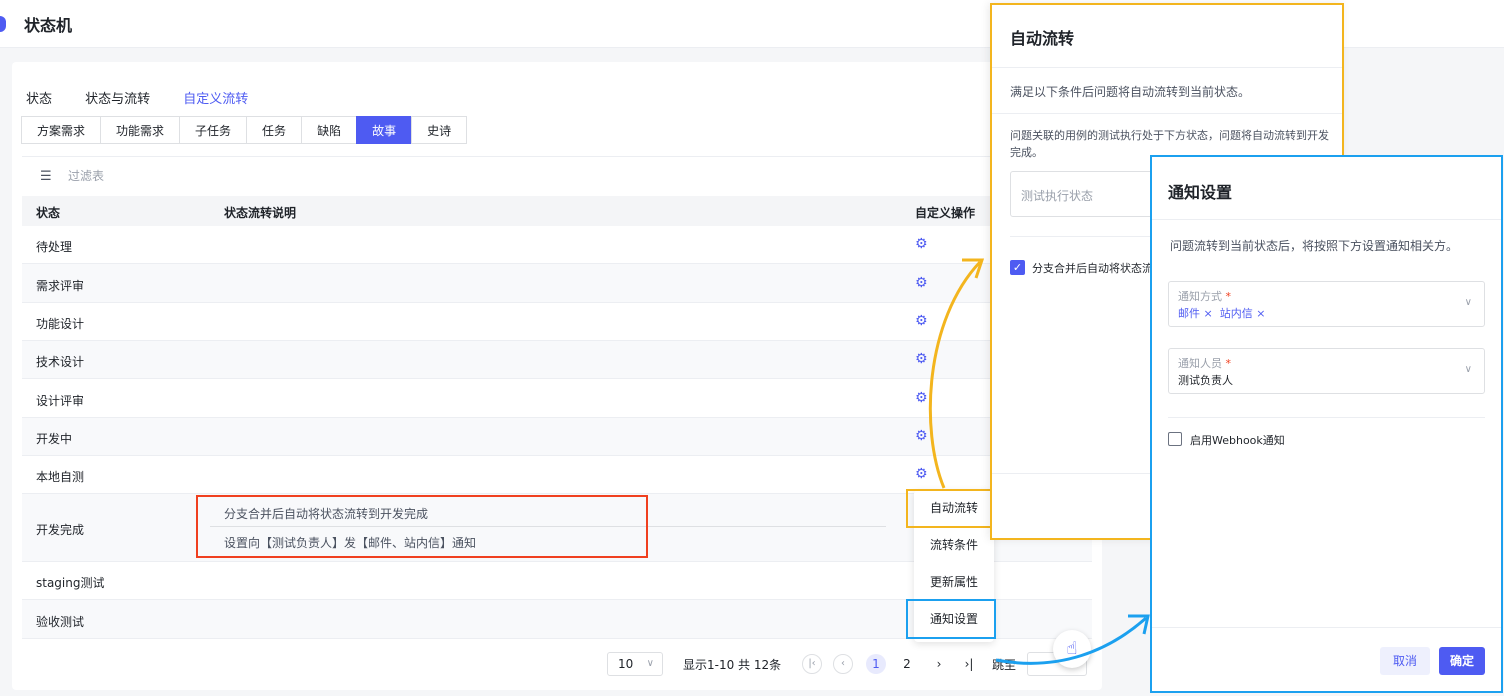  I want to click on yellow-arrow, so click(955, 374).